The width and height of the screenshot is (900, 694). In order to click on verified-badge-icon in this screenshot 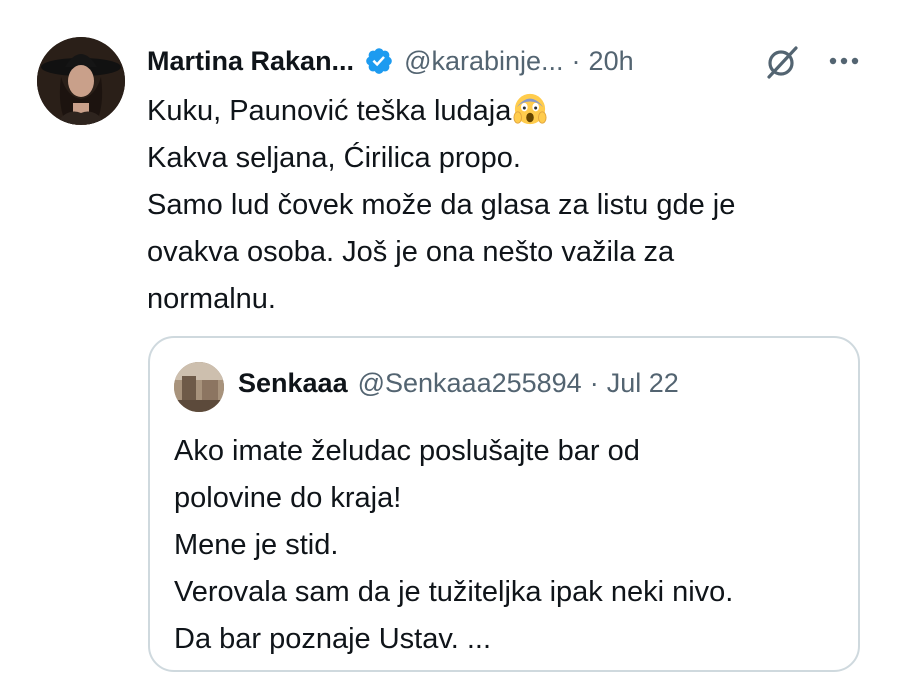, I will do `click(379, 61)`.